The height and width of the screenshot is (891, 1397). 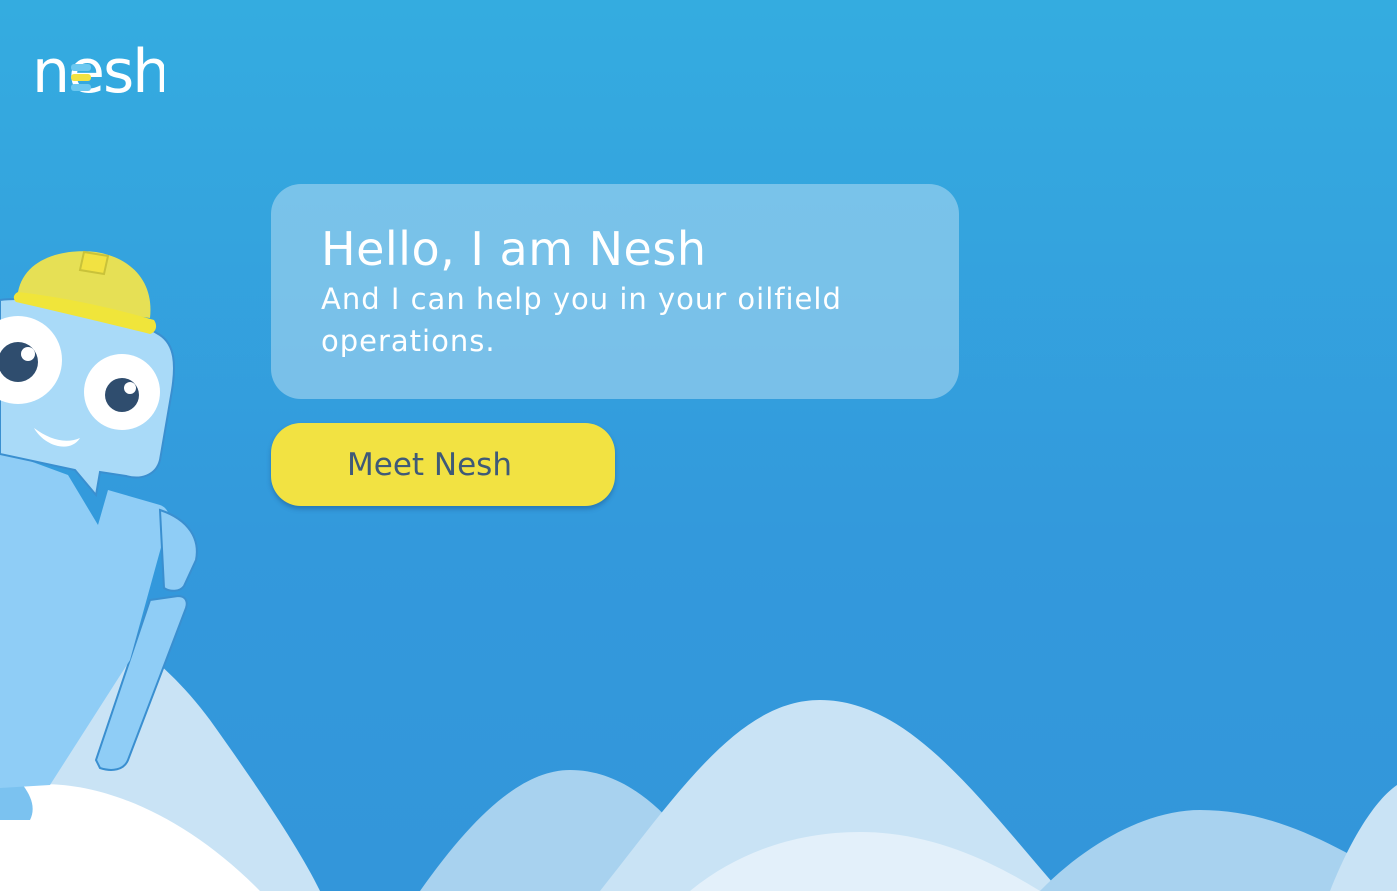 I want to click on hill-right-edge, so click(x=1363, y=838).